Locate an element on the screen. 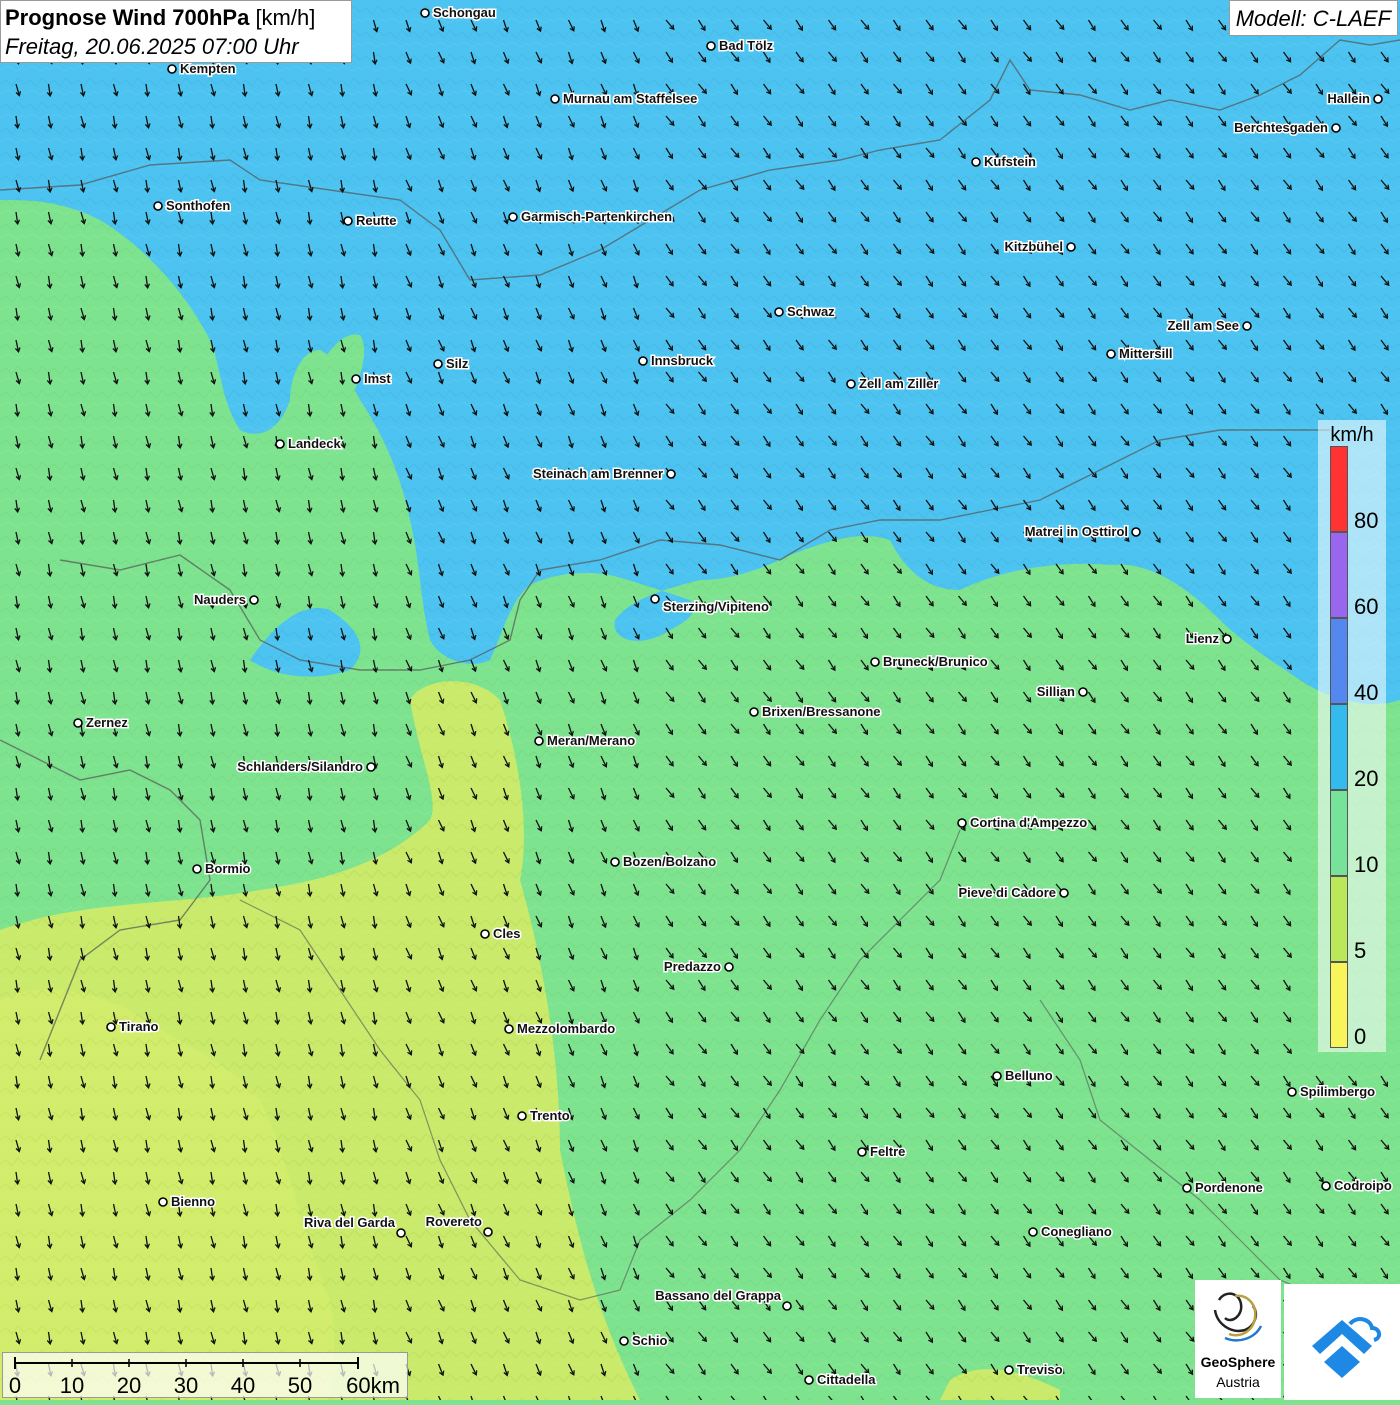 Image resolution: width=1400 pixels, height=1405 pixels. city-label: Bad Tölz is located at coordinates (746, 45).